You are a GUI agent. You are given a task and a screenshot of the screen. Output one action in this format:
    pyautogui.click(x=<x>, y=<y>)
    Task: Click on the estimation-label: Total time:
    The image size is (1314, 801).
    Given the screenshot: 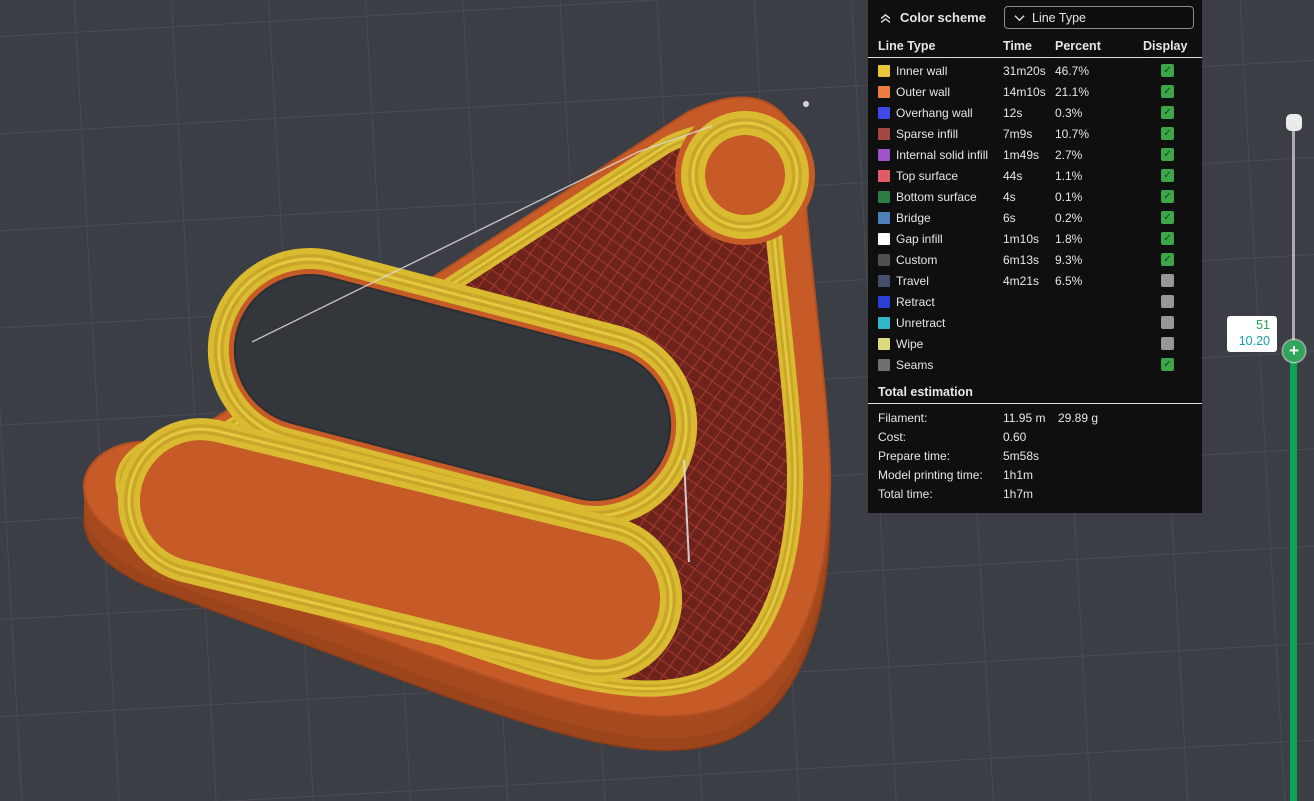 What is the action you would take?
    pyautogui.click(x=905, y=493)
    